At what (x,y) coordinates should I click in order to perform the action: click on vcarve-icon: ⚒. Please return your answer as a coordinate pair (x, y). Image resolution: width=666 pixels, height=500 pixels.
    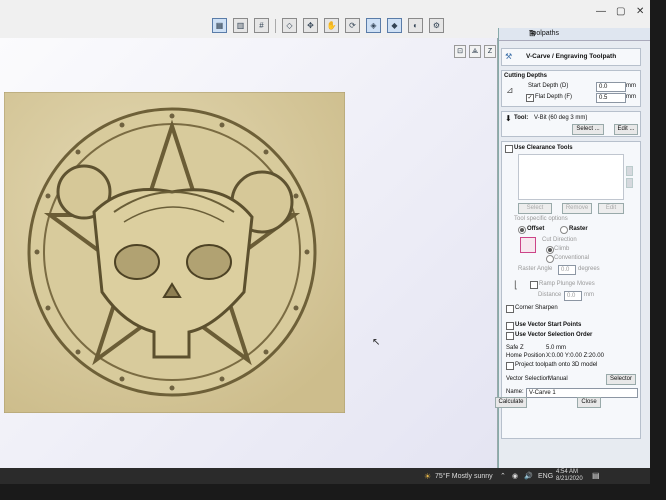
    Looking at the image, I should click on (509, 56).